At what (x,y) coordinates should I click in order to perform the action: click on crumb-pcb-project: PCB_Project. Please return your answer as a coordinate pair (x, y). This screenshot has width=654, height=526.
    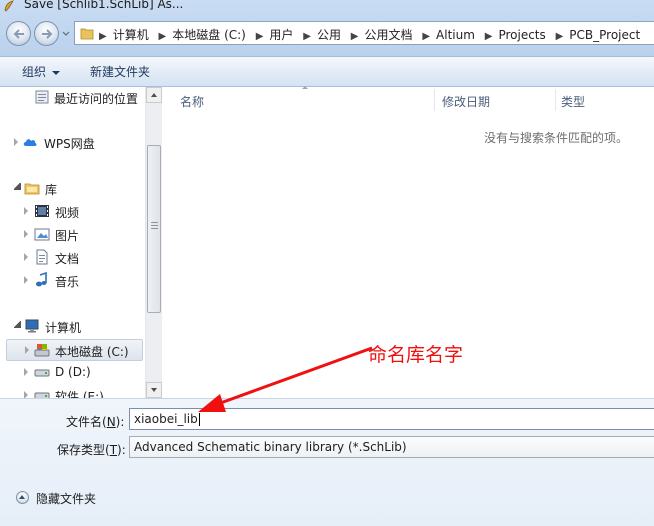
    Looking at the image, I should click on (604, 35).